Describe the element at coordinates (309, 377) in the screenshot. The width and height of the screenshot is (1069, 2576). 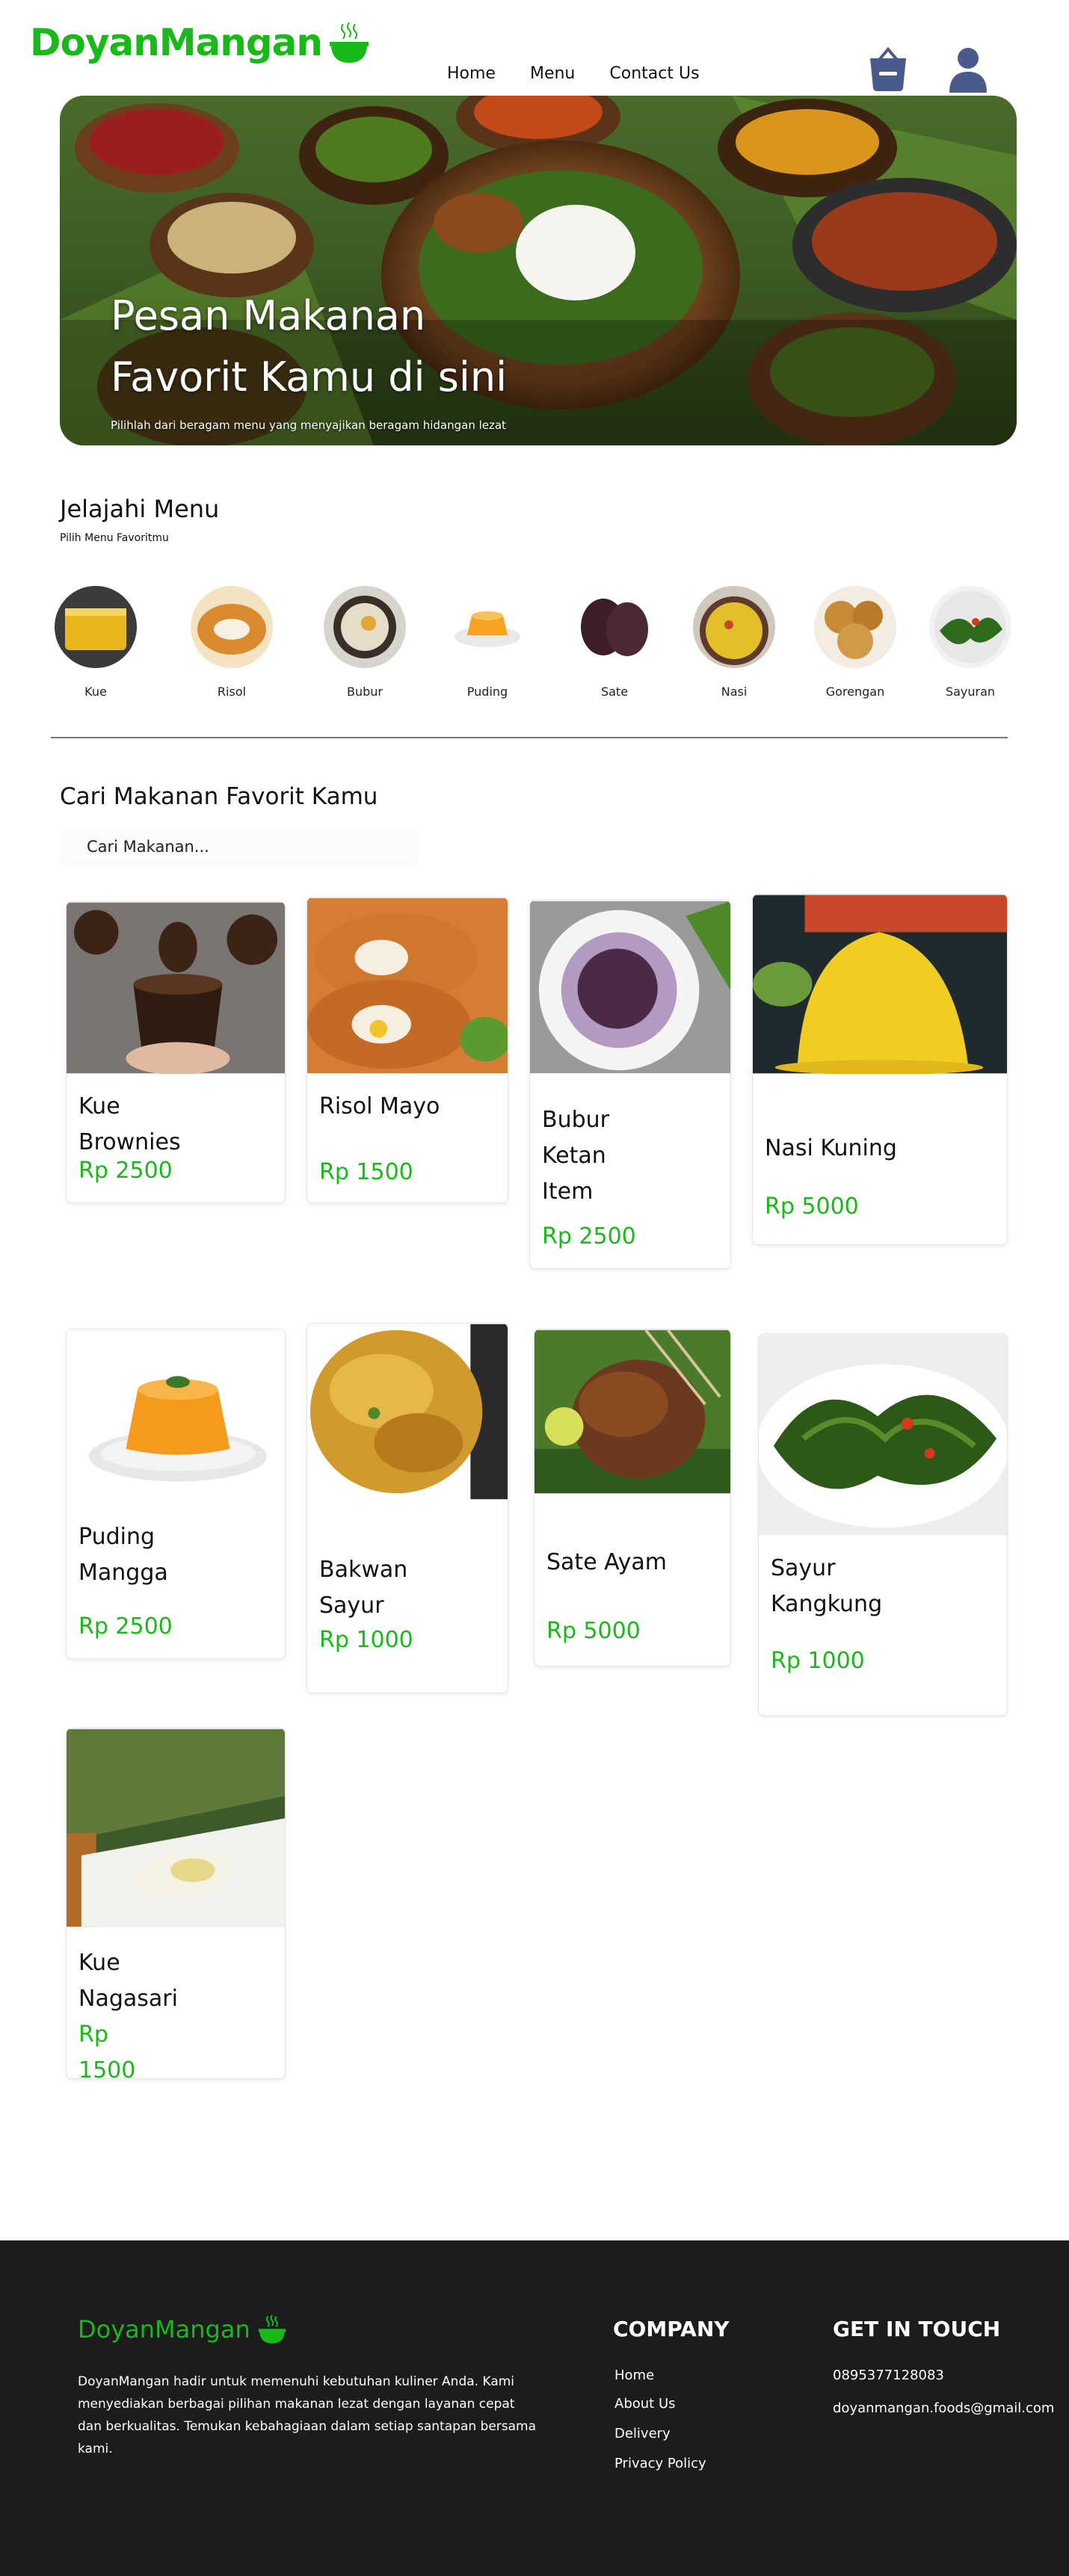
I see `hero-title-line2: Favorit Kamu di sini` at that location.